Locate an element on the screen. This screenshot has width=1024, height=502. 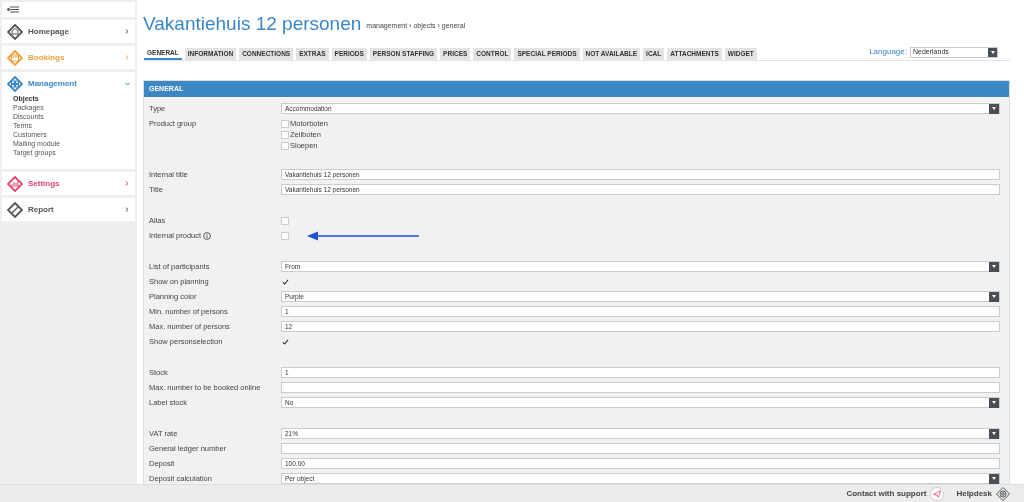
lifebuoy-icon is located at coordinates (1003, 493).